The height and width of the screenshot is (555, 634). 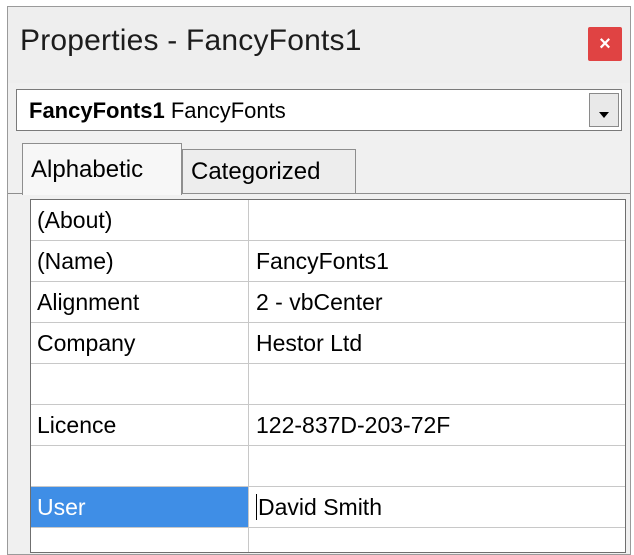 I want to click on property-row-name: (Name) FancyFonts1, so click(x=328, y=261).